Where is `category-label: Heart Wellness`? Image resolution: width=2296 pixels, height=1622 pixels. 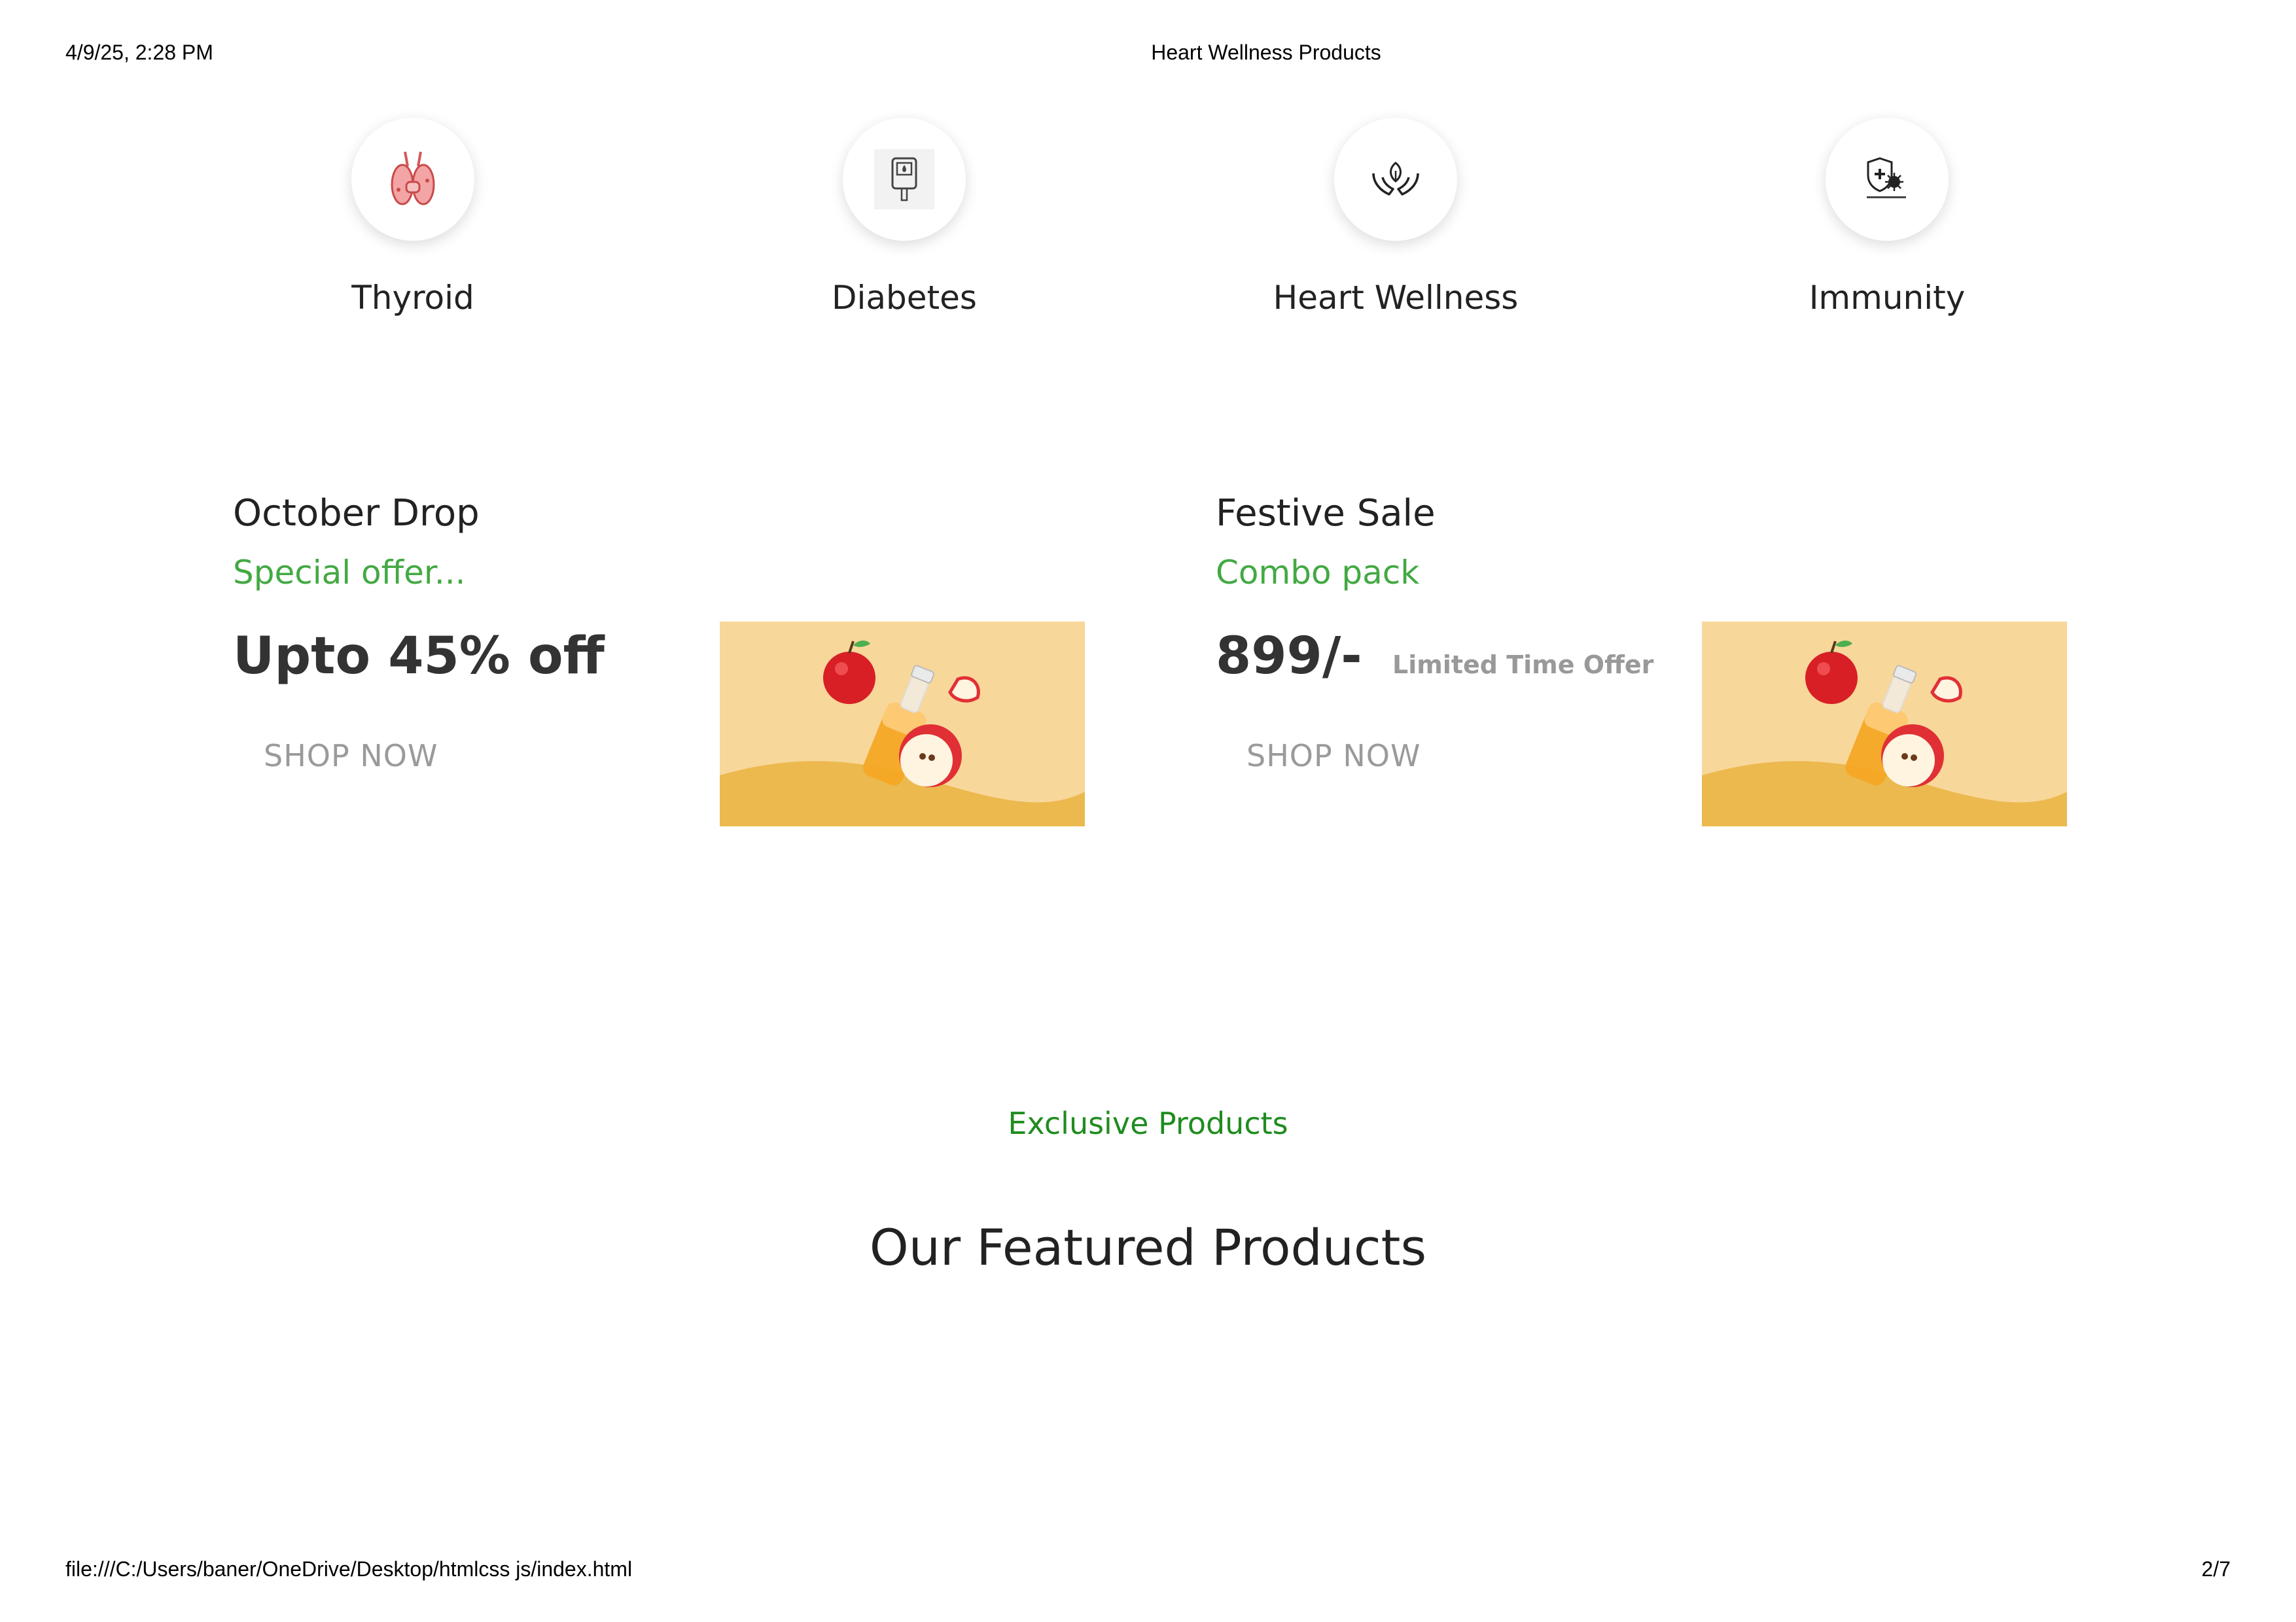
category-label: Heart Wellness is located at coordinates (1396, 298).